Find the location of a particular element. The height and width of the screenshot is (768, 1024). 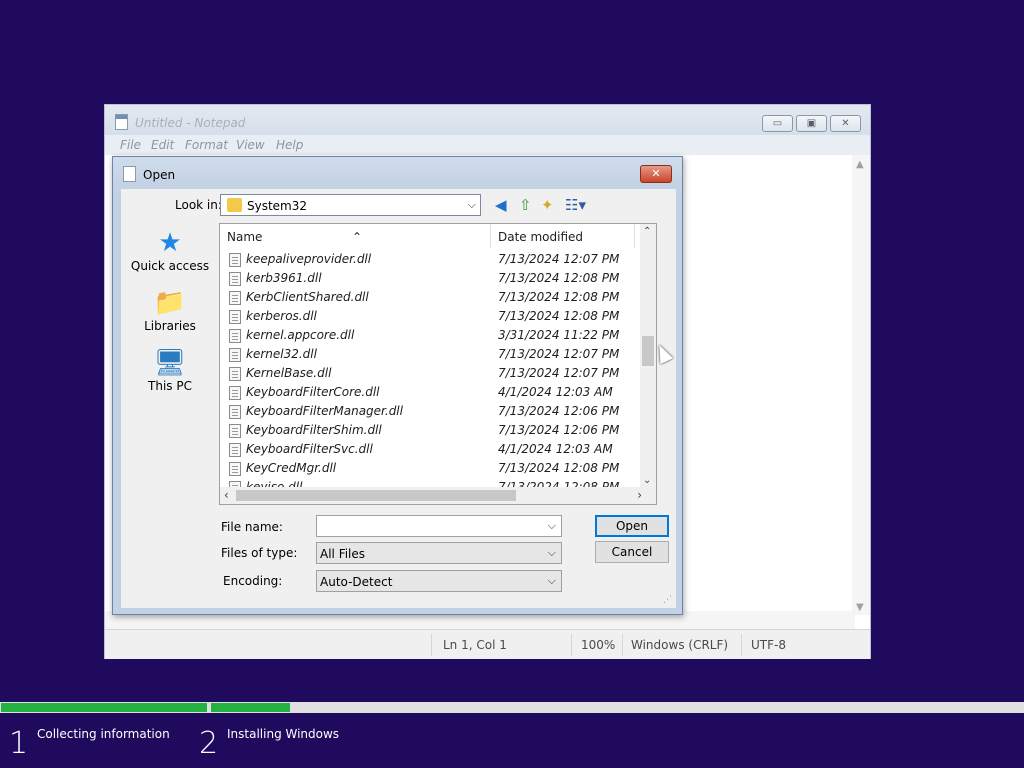

status-encoding: UTF-8 is located at coordinates (768, 645).